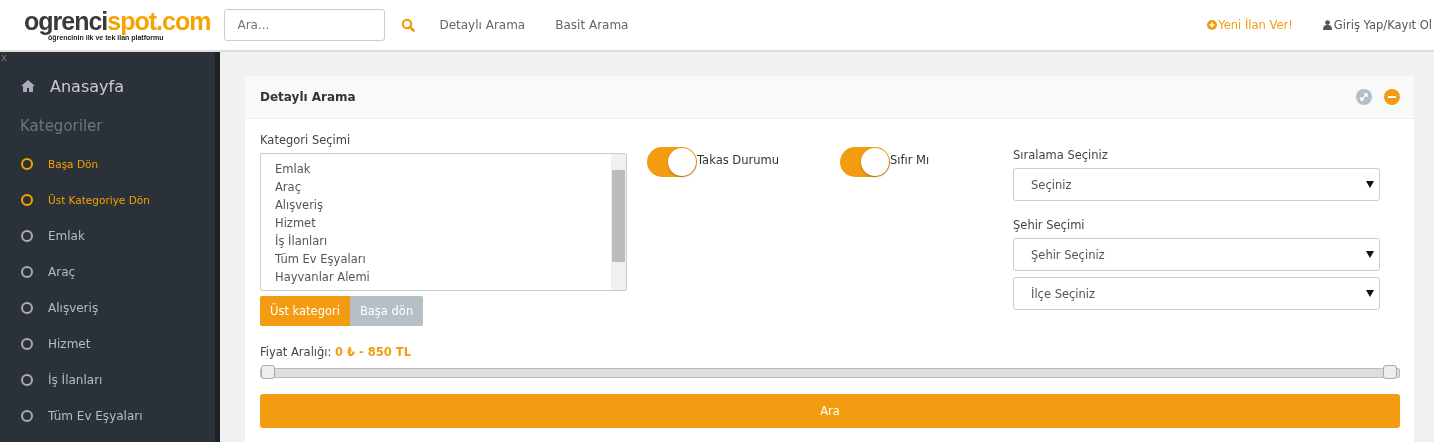 This screenshot has height=442, width=1434. What do you see at coordinates (1212, 25) in the screenshot?
I see `plus-circle-icon` at bounding box center [1212, 25].